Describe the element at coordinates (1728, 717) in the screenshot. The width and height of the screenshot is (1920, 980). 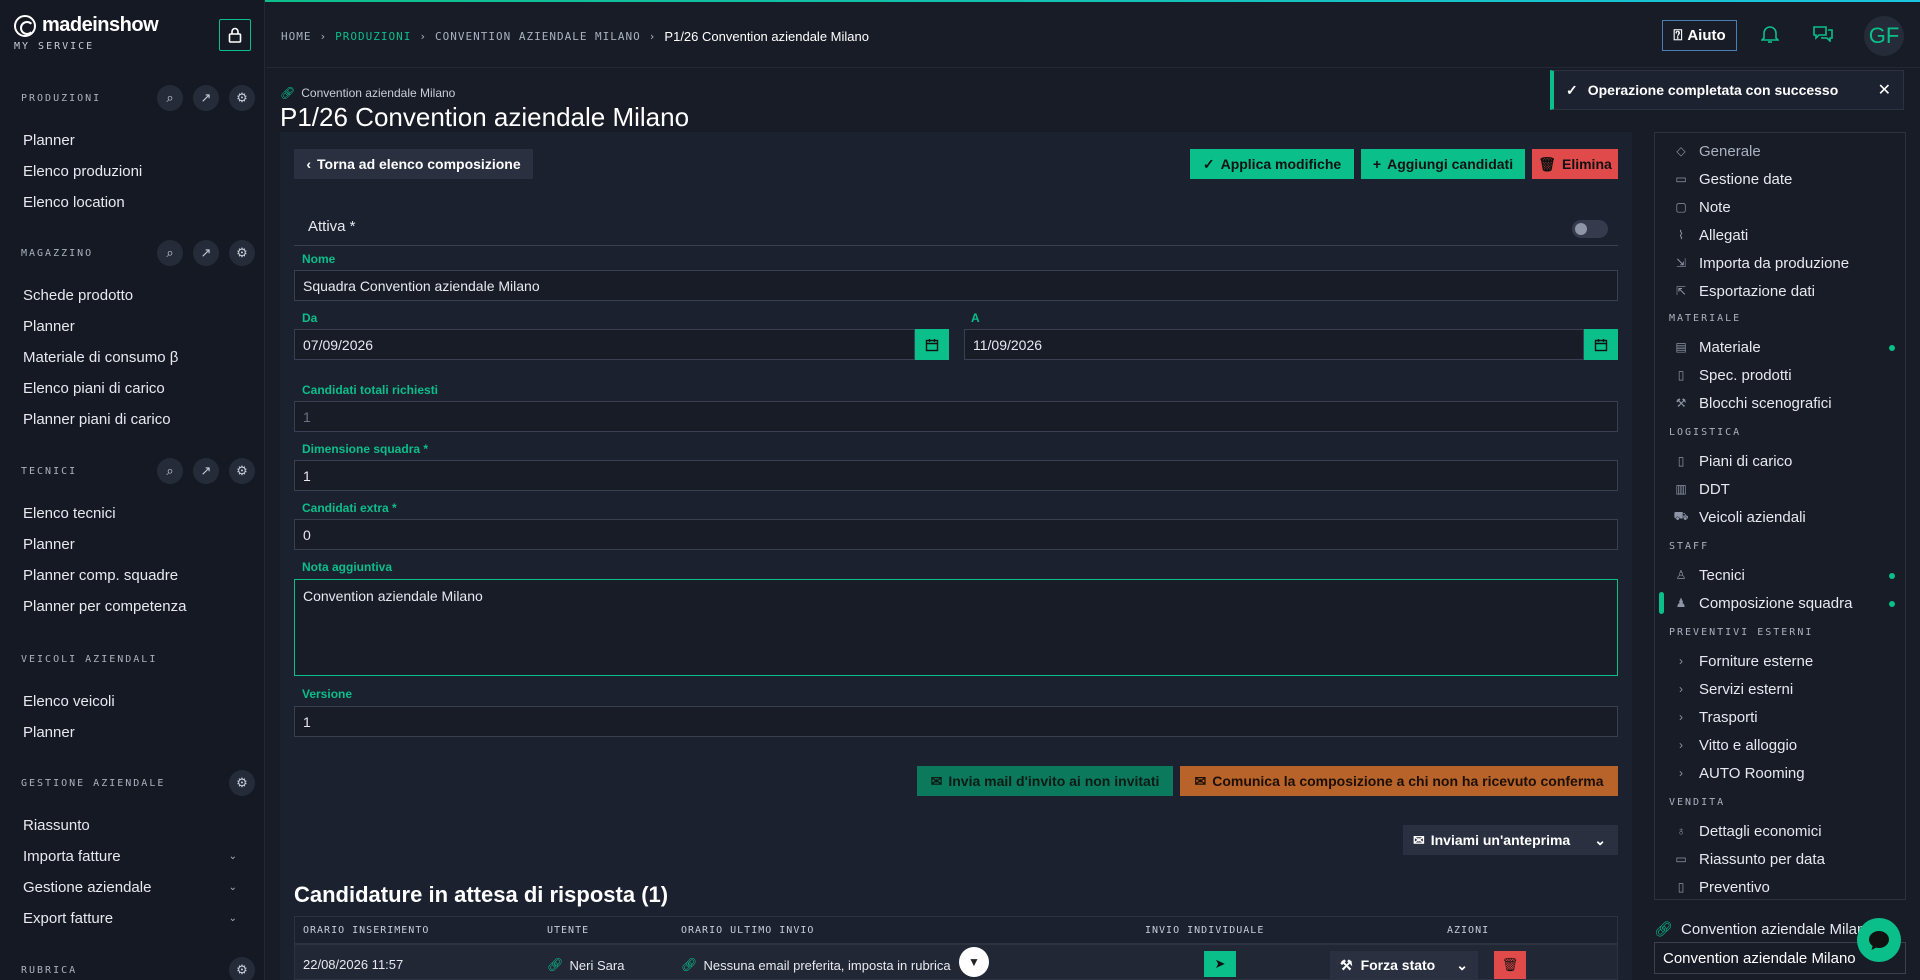
I see `nav-label: Trasporti` at that location.